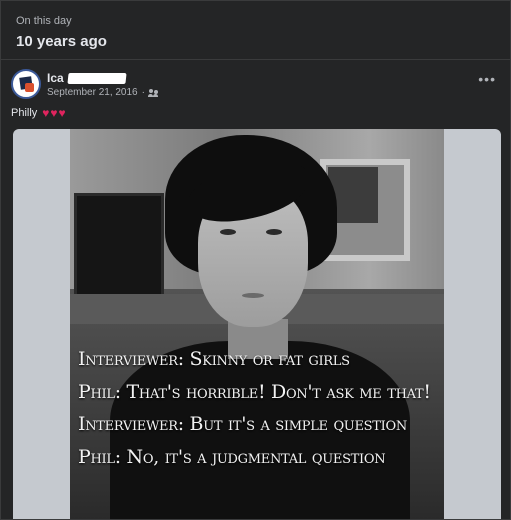 The height and width of the screenshot is (520, 511). What do you see at coordinates (54, 113) in the screenshot?
I see `heart-emoji-icon: ♥♥♥` at bounding box center [54, 113].